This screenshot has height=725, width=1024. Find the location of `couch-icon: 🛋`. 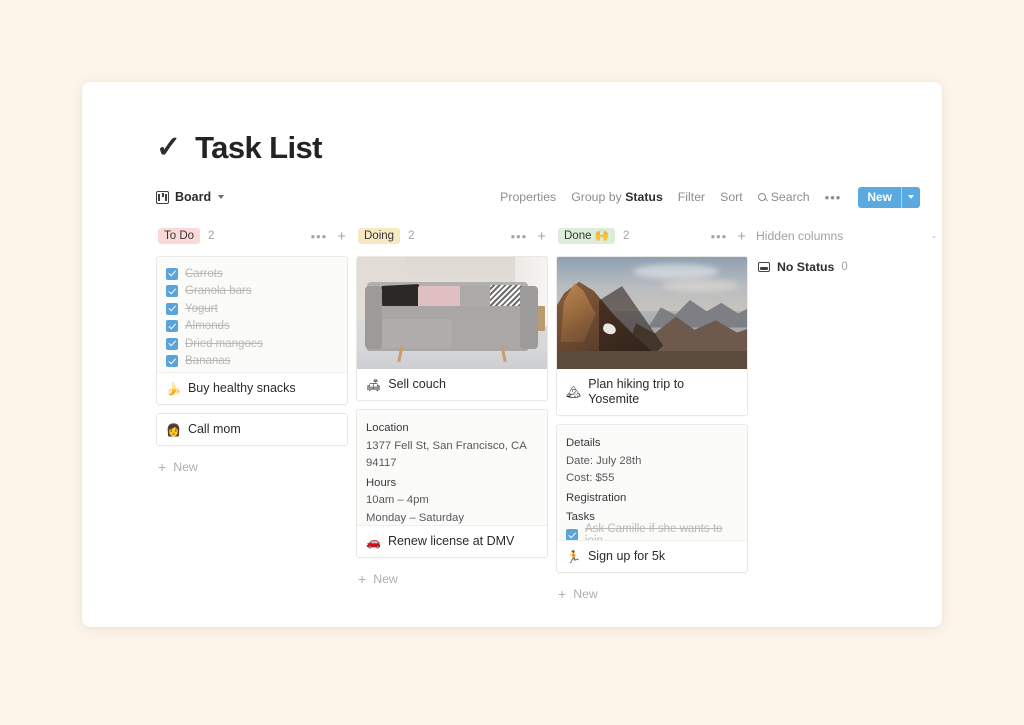

couch-icon: 🛋 is located at coordinates (374, 384).